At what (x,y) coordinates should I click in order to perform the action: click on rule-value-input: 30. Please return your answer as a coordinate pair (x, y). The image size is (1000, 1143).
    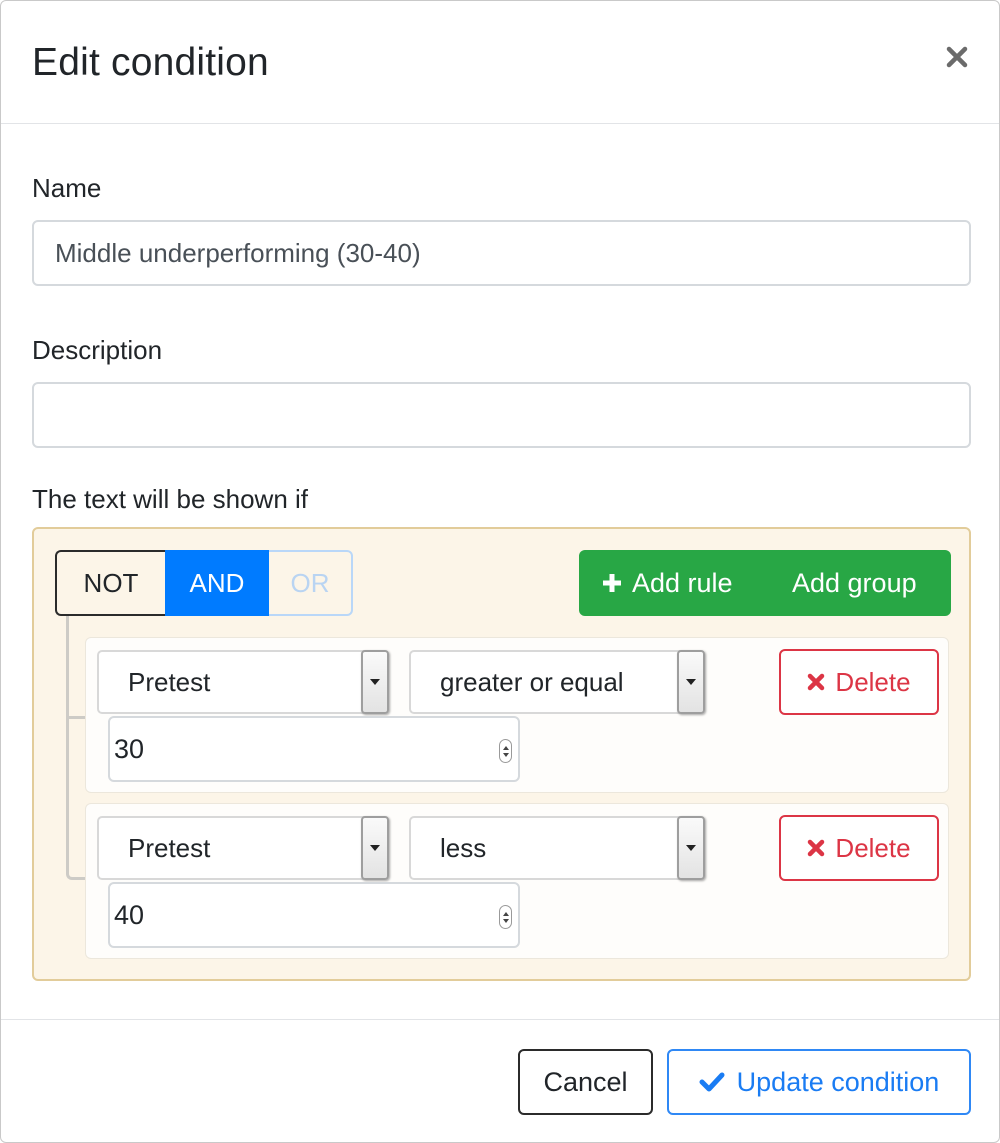
    Looking at the image, I should click on (314, 749).